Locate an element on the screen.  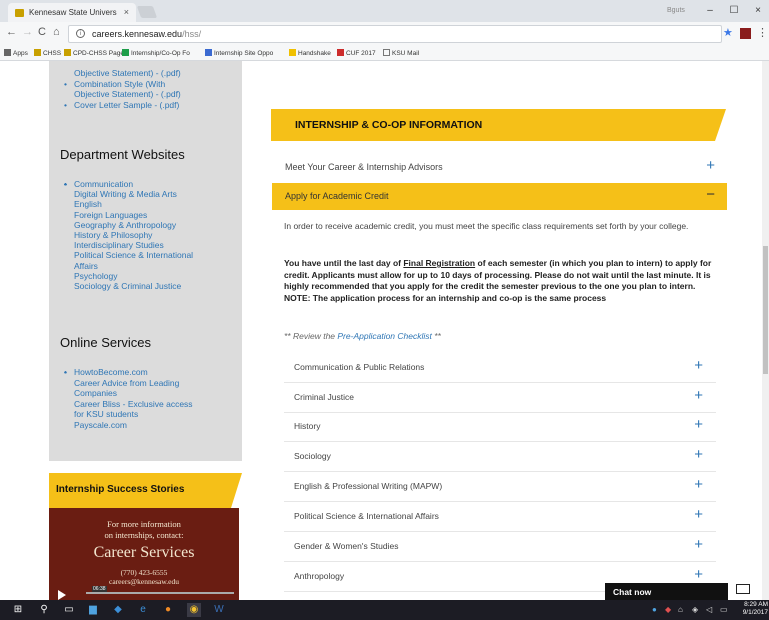
dept-accordion-label: Communication & Public Relations is located at coordinates (359, 367).